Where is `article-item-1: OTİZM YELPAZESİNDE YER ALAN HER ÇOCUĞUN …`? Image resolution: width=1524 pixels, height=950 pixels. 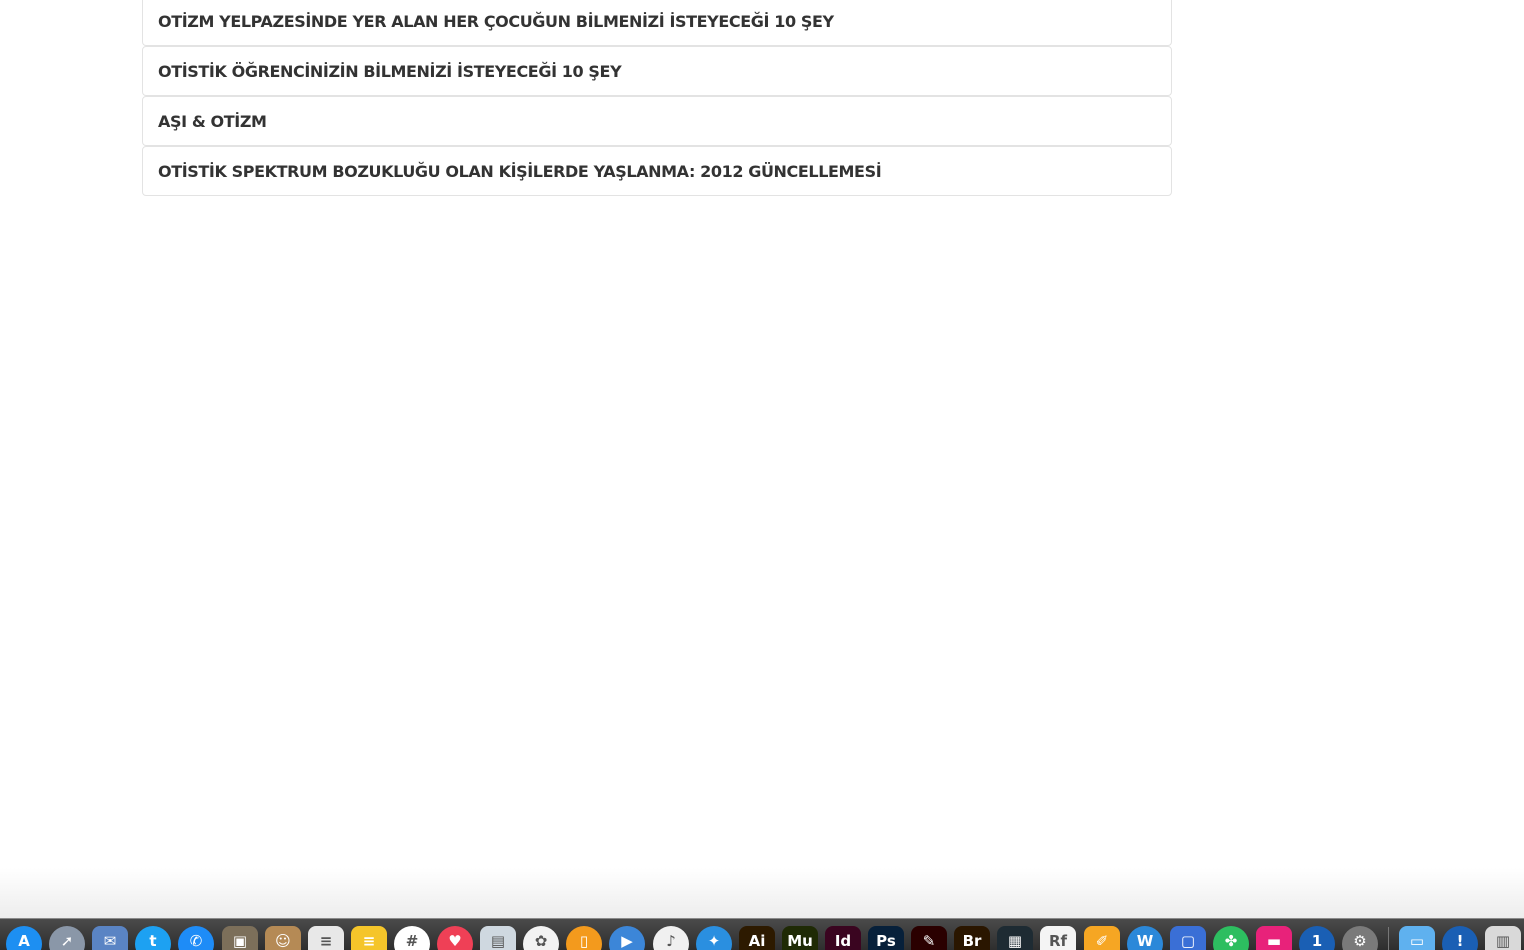 article-item-1: OTİZM YELPAZESİNDE YER ALAN HER ÇOCUĞUN … is located at coordinates (657, 23).